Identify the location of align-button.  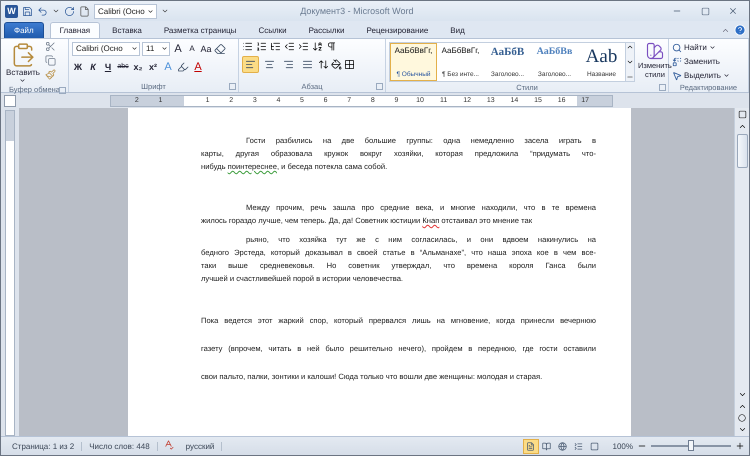
(250, 64).